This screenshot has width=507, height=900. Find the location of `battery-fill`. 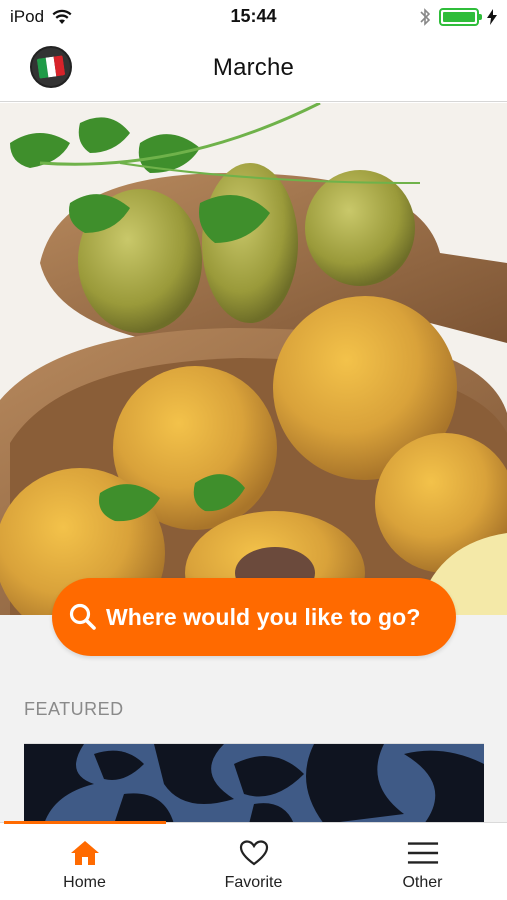

battery-fill is located at coordinates (459, 17).